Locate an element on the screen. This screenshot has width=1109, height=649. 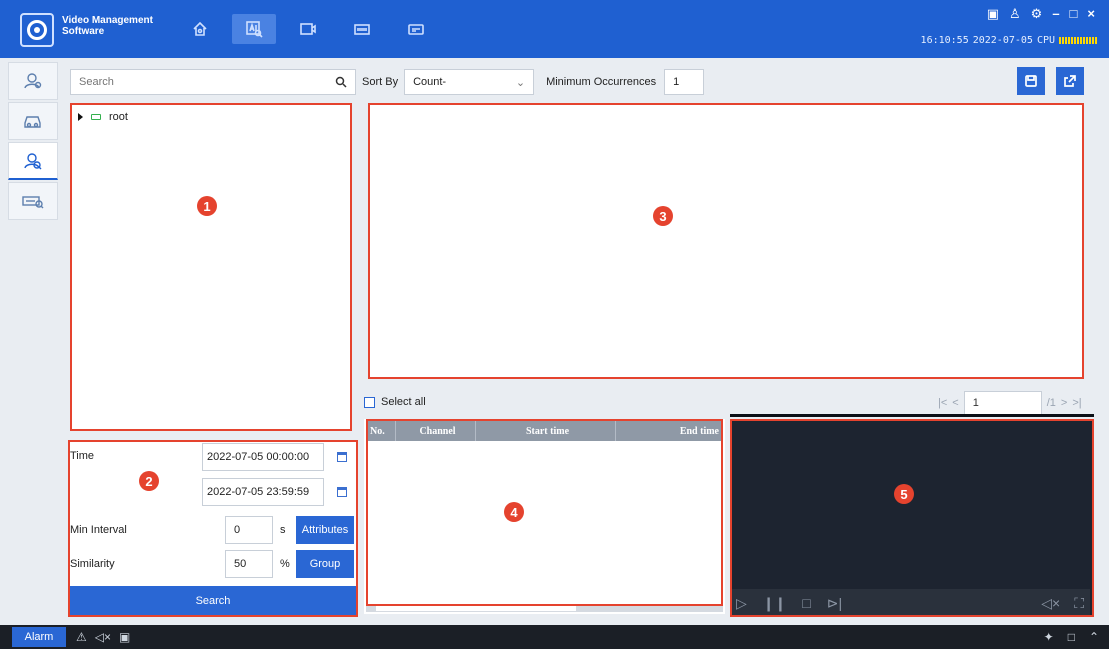
plate-search-icon is located at coordinates (33, 202).